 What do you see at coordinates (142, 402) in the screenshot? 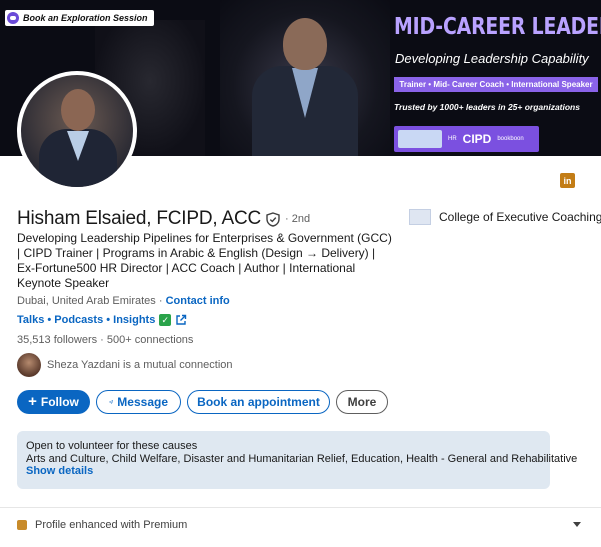
I see `message-label: Message` at bounding box center [142, 402].